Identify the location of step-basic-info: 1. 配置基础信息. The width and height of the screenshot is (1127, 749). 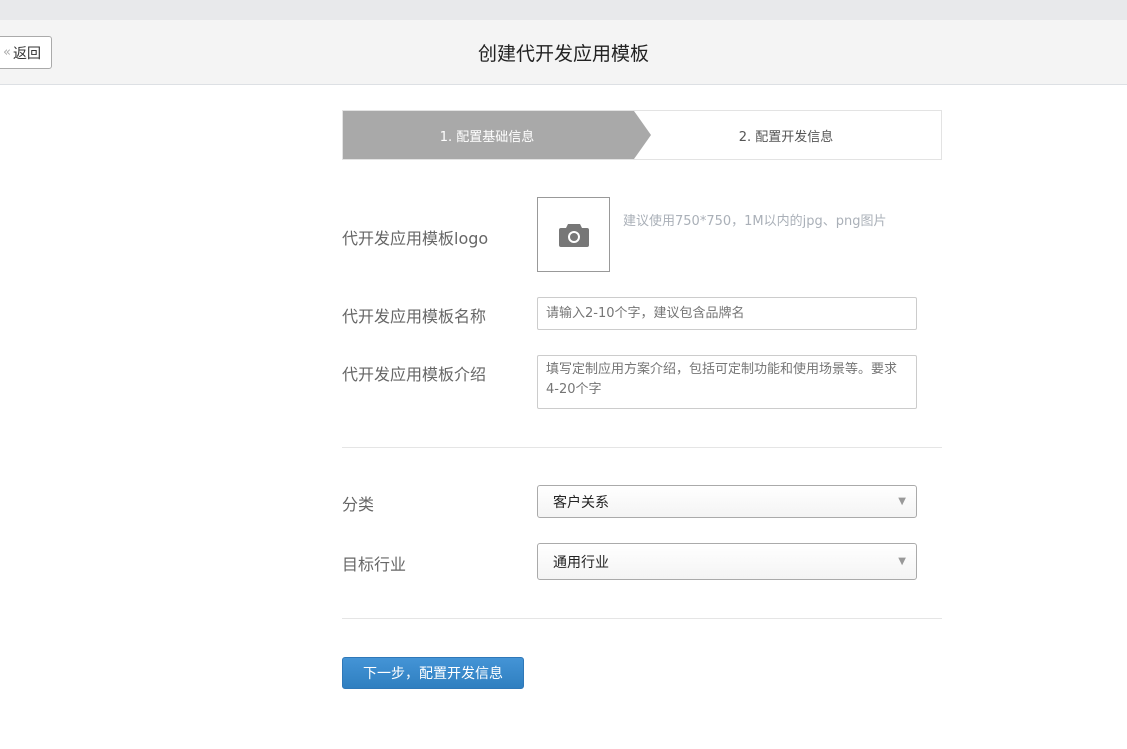
(497, 135).